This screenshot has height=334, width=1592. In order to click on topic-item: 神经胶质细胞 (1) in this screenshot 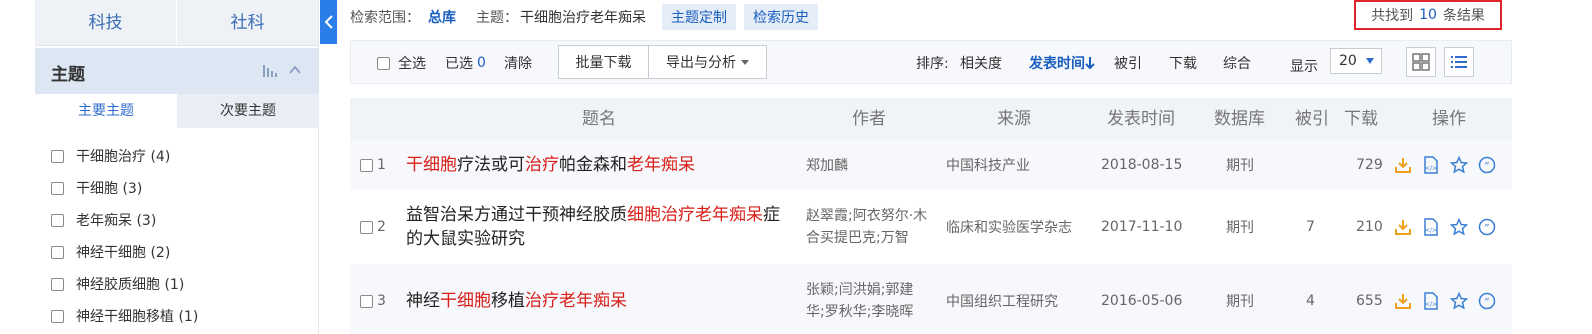, I will do `click(124, 284)`.